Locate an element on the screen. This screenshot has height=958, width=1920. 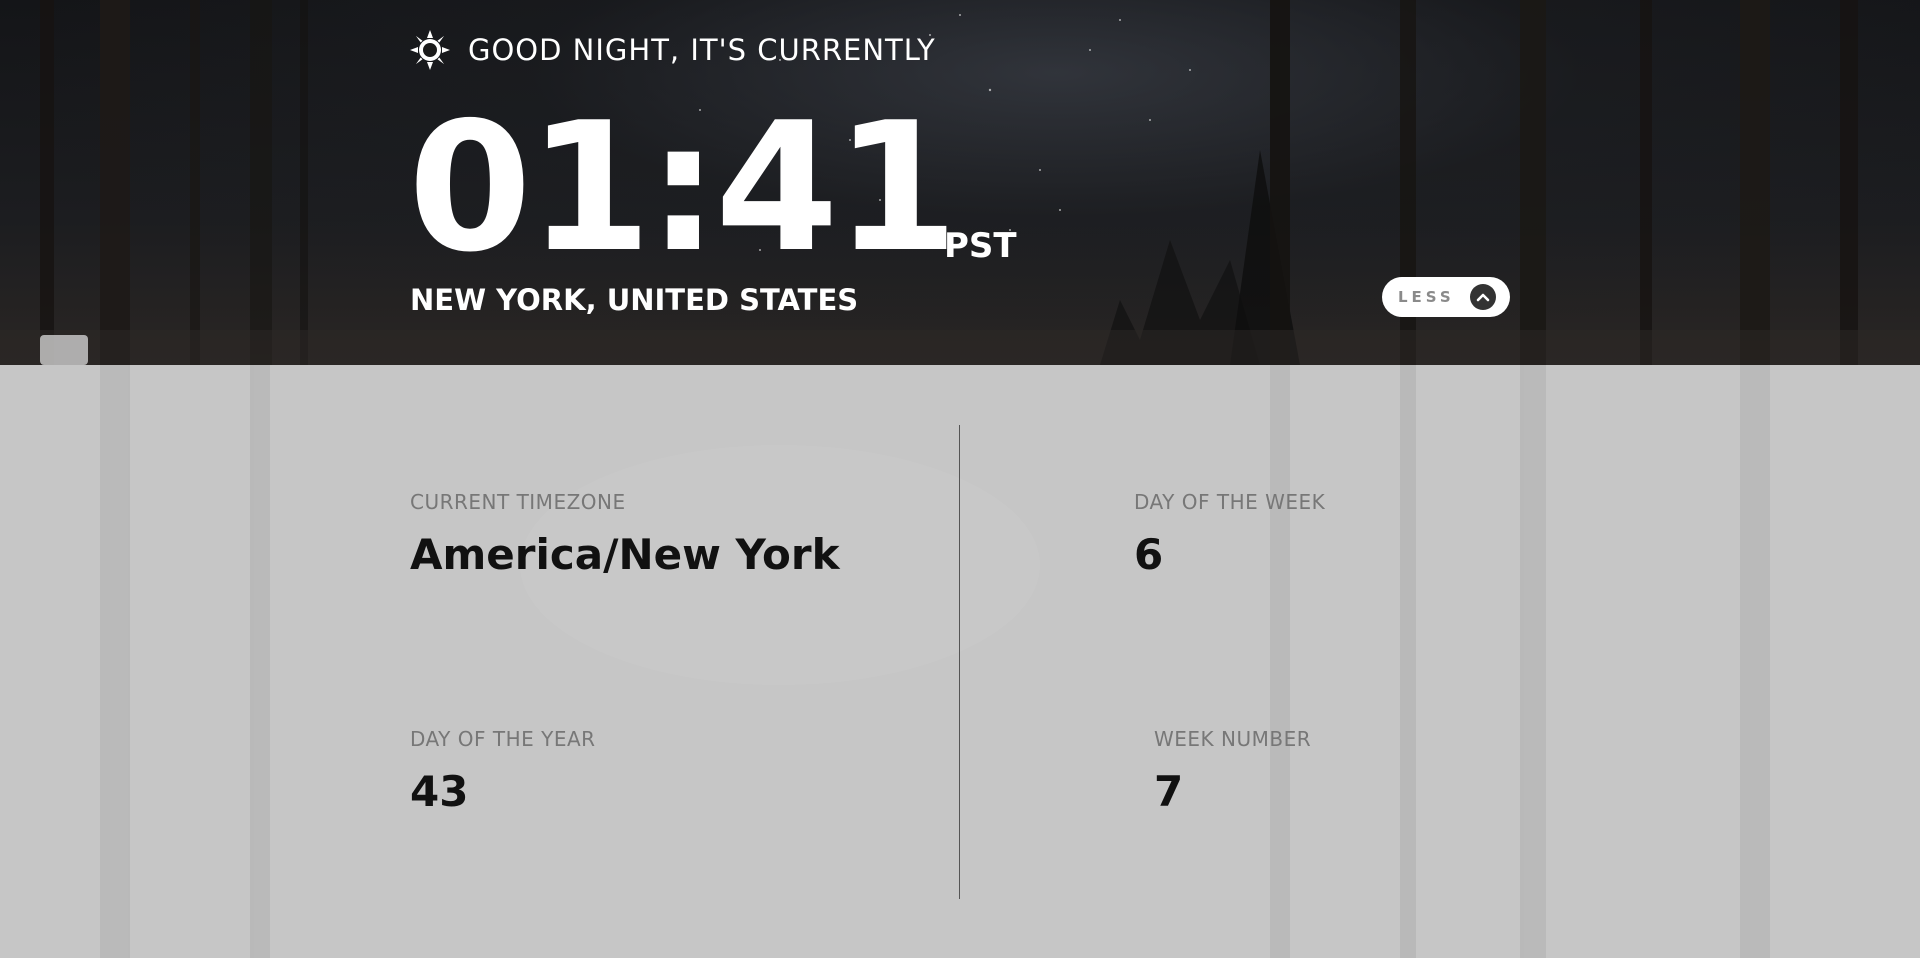
sun-icon is located at coordinates (430, 50).